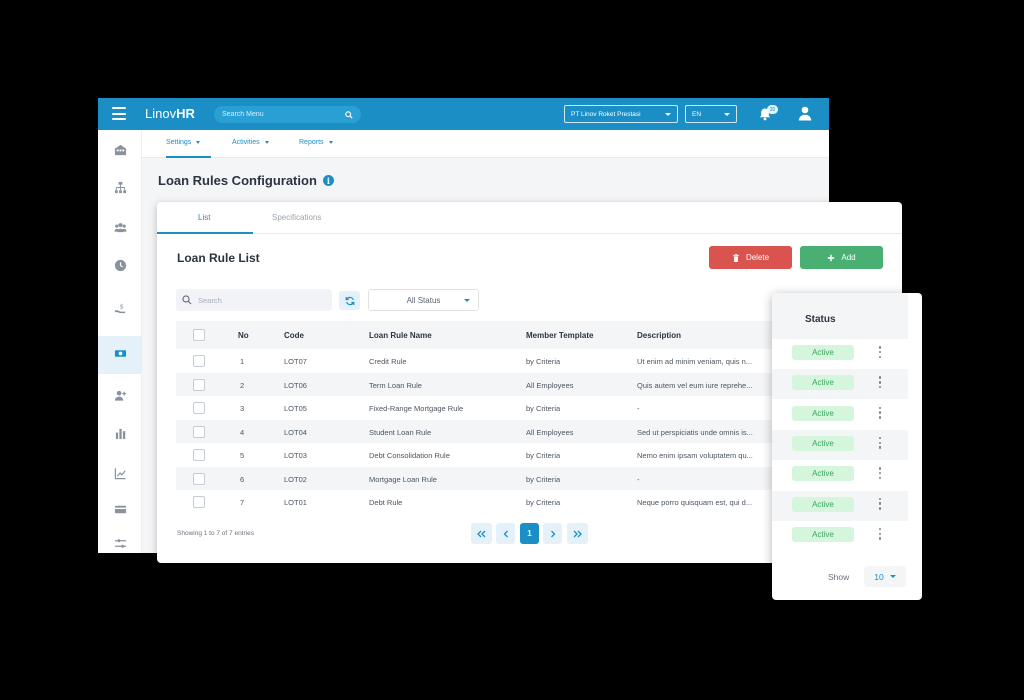 This screenshot has height=700, width=1024. I want to click on clock-icon, so click(120, 265).